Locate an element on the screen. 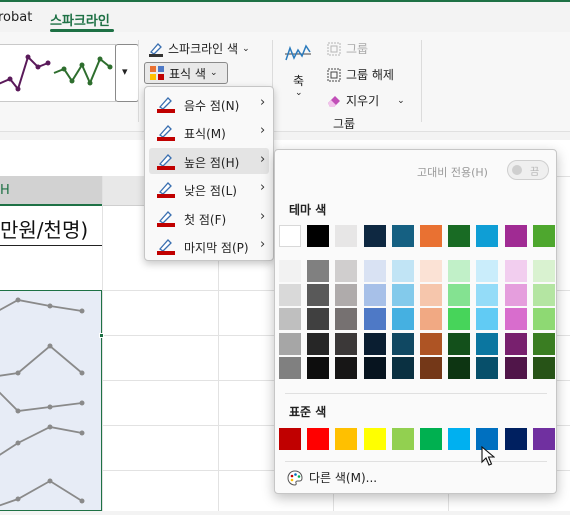  sparkline-style-gallery is located at coordinates (58, 73).